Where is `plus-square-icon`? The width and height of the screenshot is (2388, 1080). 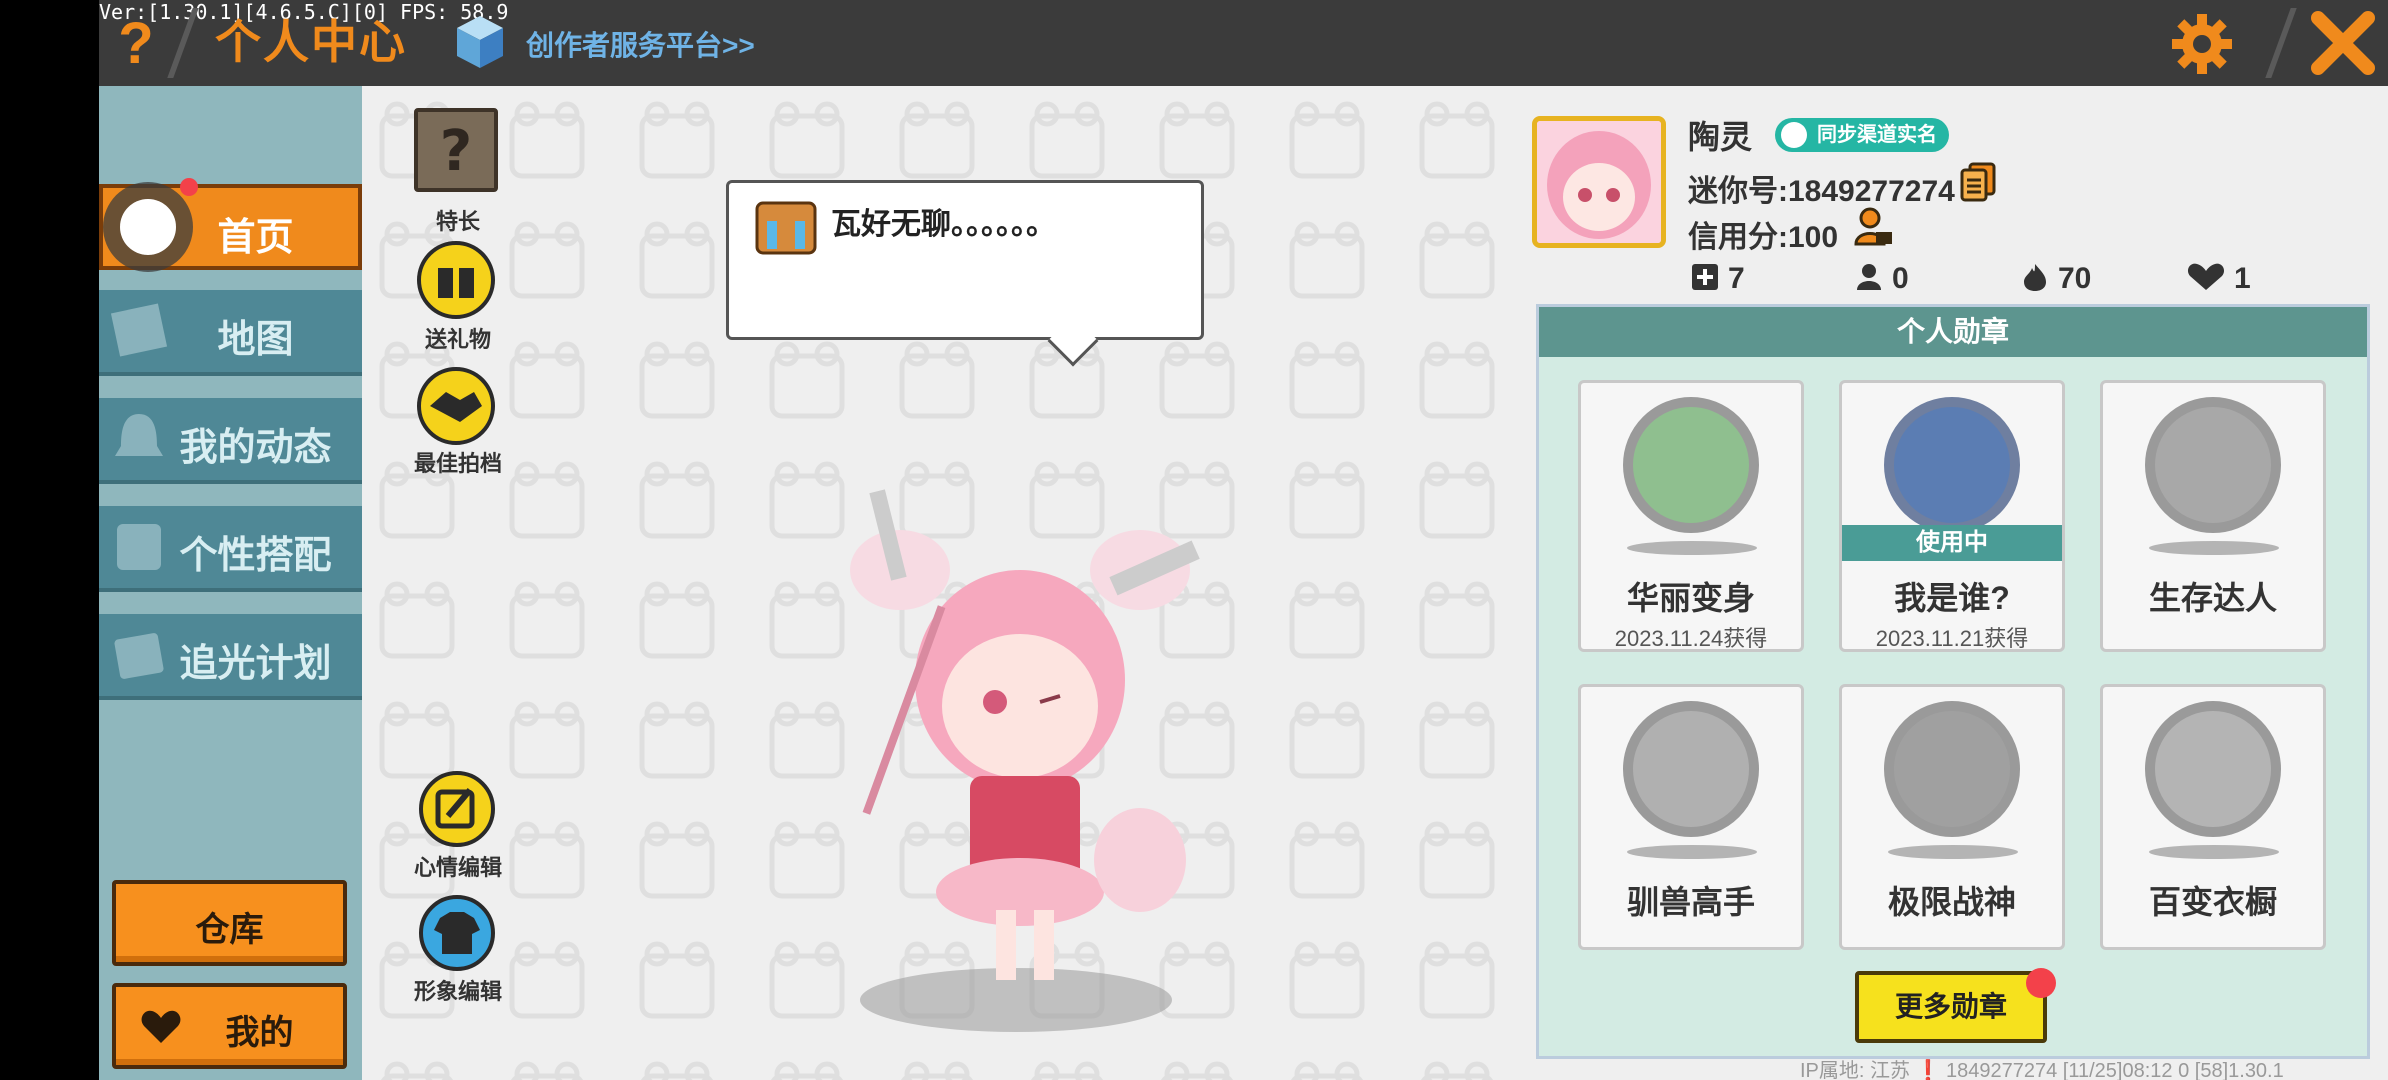
plus-square-icon is located at coordinates (1705, 277).